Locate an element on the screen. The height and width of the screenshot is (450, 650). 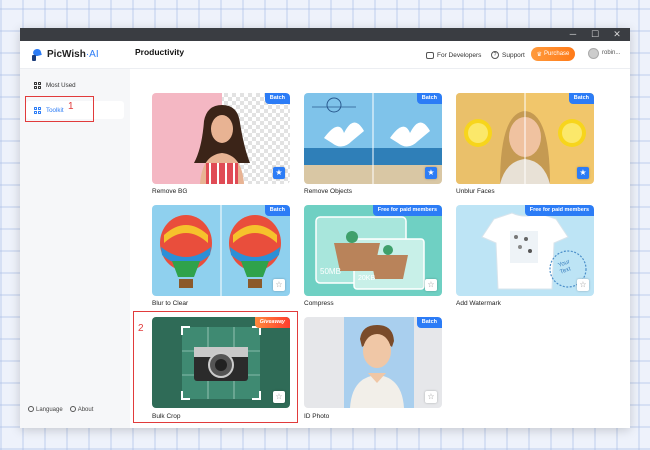
tool-card-unblur-faces: Batch ★ is located at coordinates (525, 138).